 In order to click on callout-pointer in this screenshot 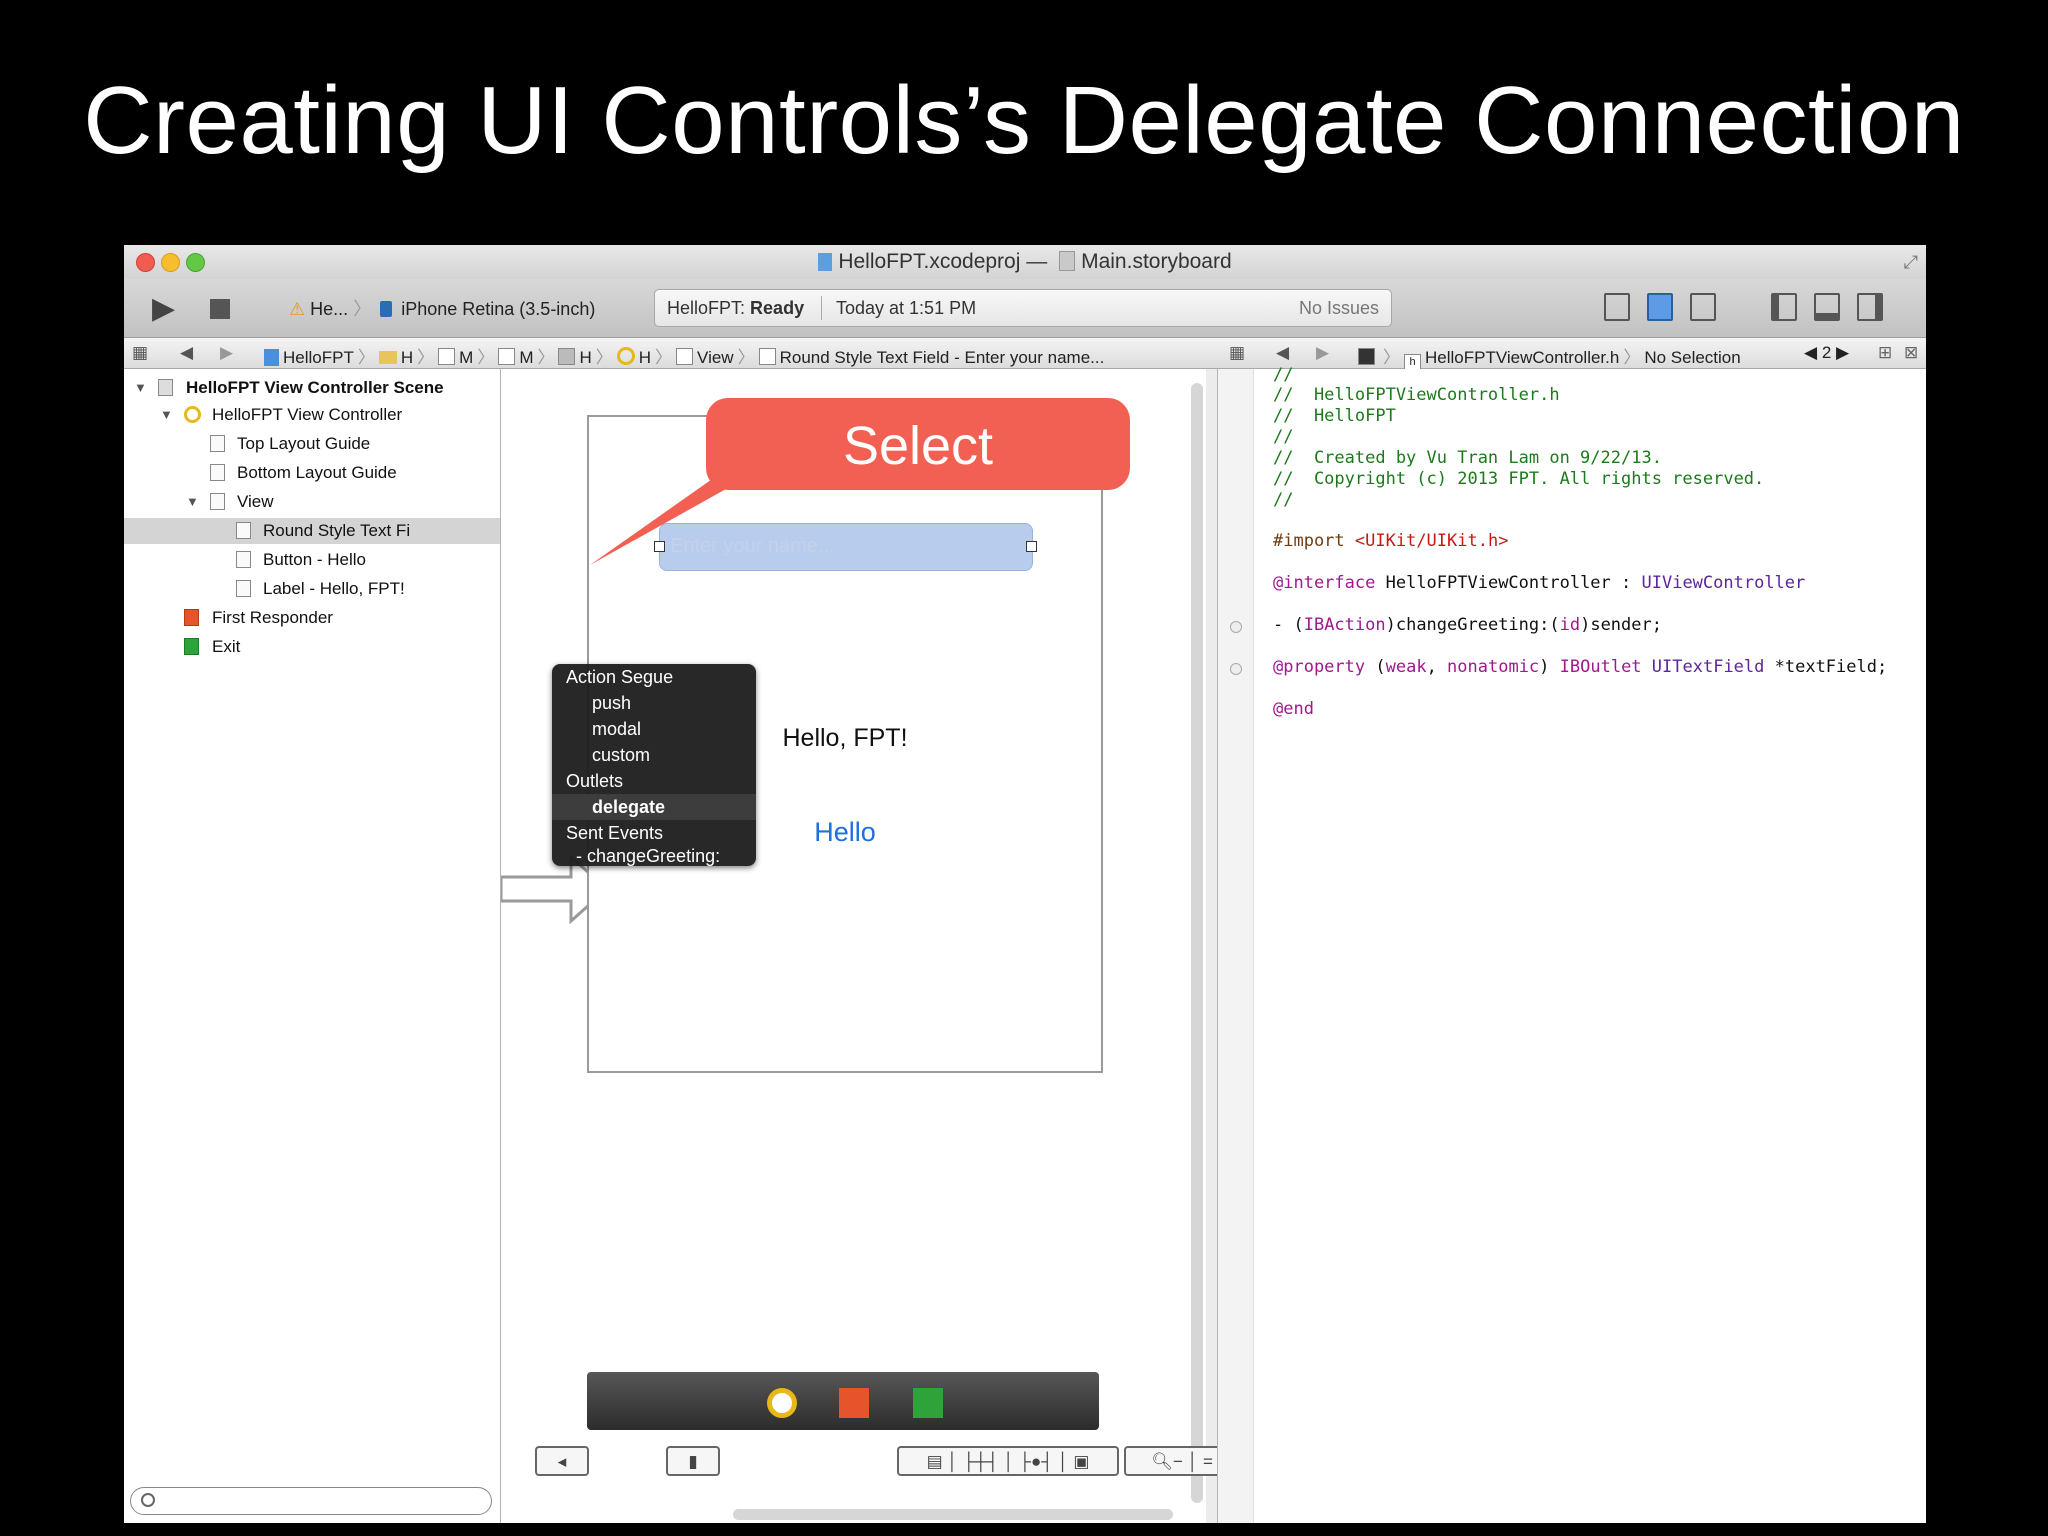, I will do `click(675, 517)`.